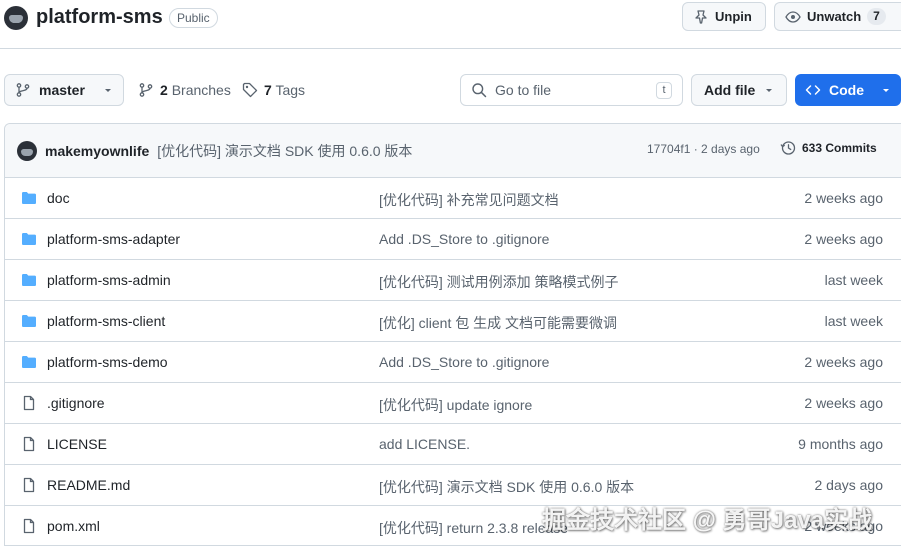 The width and height of the screenshot is (901, 546). I want to click on commit-author-link: makemyownlife, so click(97, 151).